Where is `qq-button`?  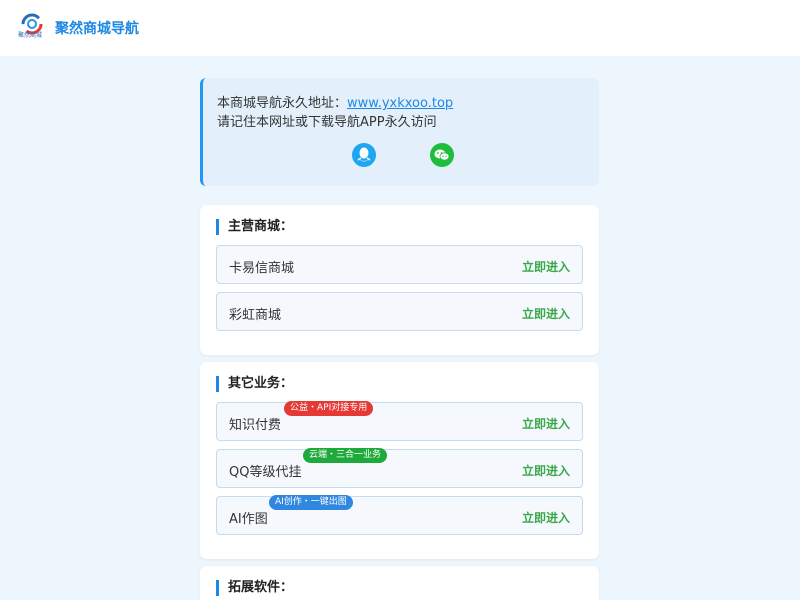 qq-button is located at coordinates (364, 155).